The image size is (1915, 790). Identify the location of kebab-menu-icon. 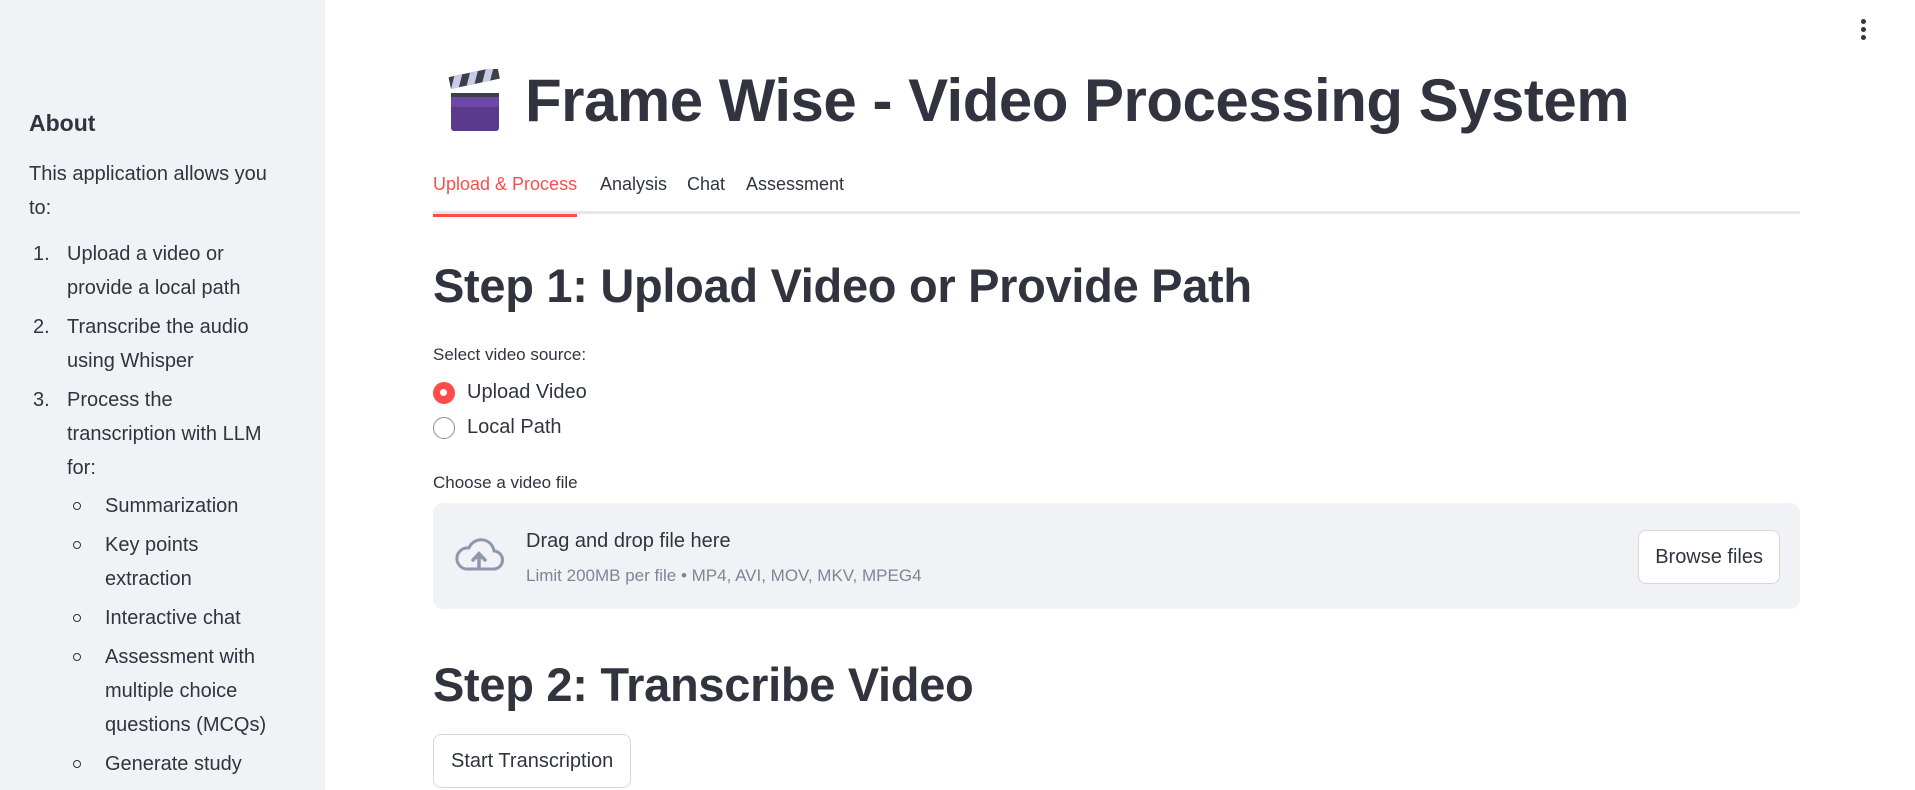
(1863, 21).